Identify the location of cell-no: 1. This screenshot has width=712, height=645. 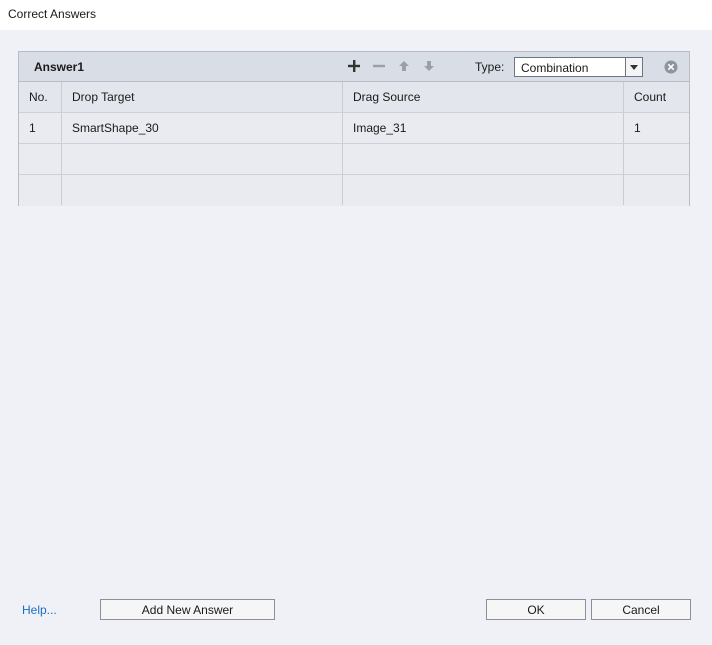
(40, 128).